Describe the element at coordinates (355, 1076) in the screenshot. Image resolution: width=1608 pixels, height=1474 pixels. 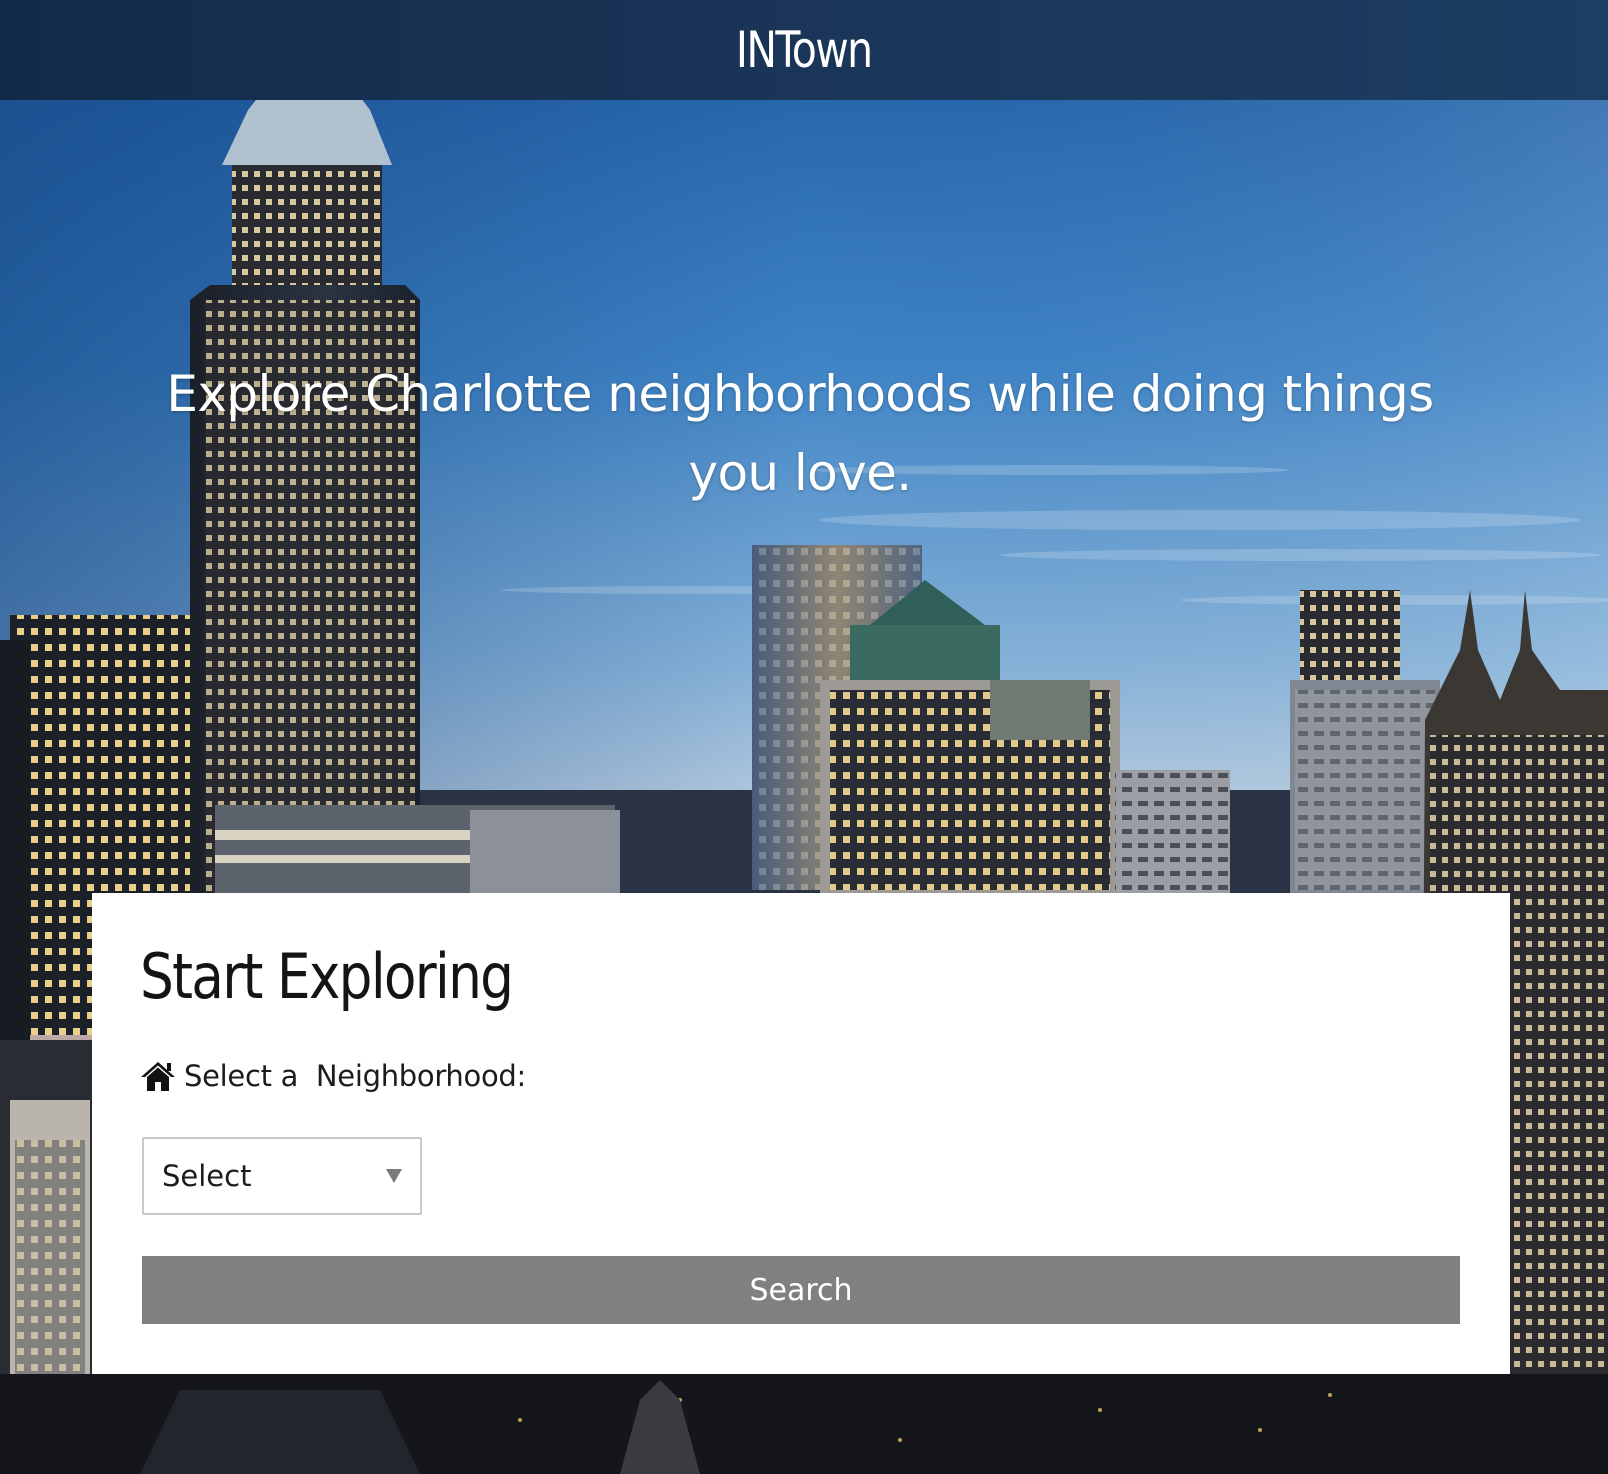
I see `neighborhood-label-text: Select a Neighborhood:` at that location.